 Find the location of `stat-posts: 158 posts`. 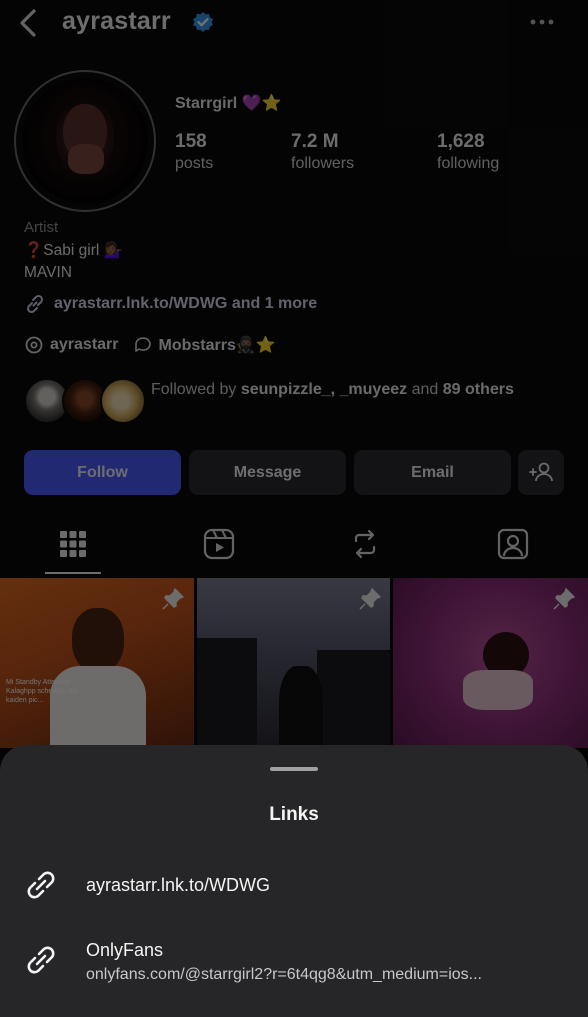

stat-posts: 158 posts is located at coordinates (194, 152).